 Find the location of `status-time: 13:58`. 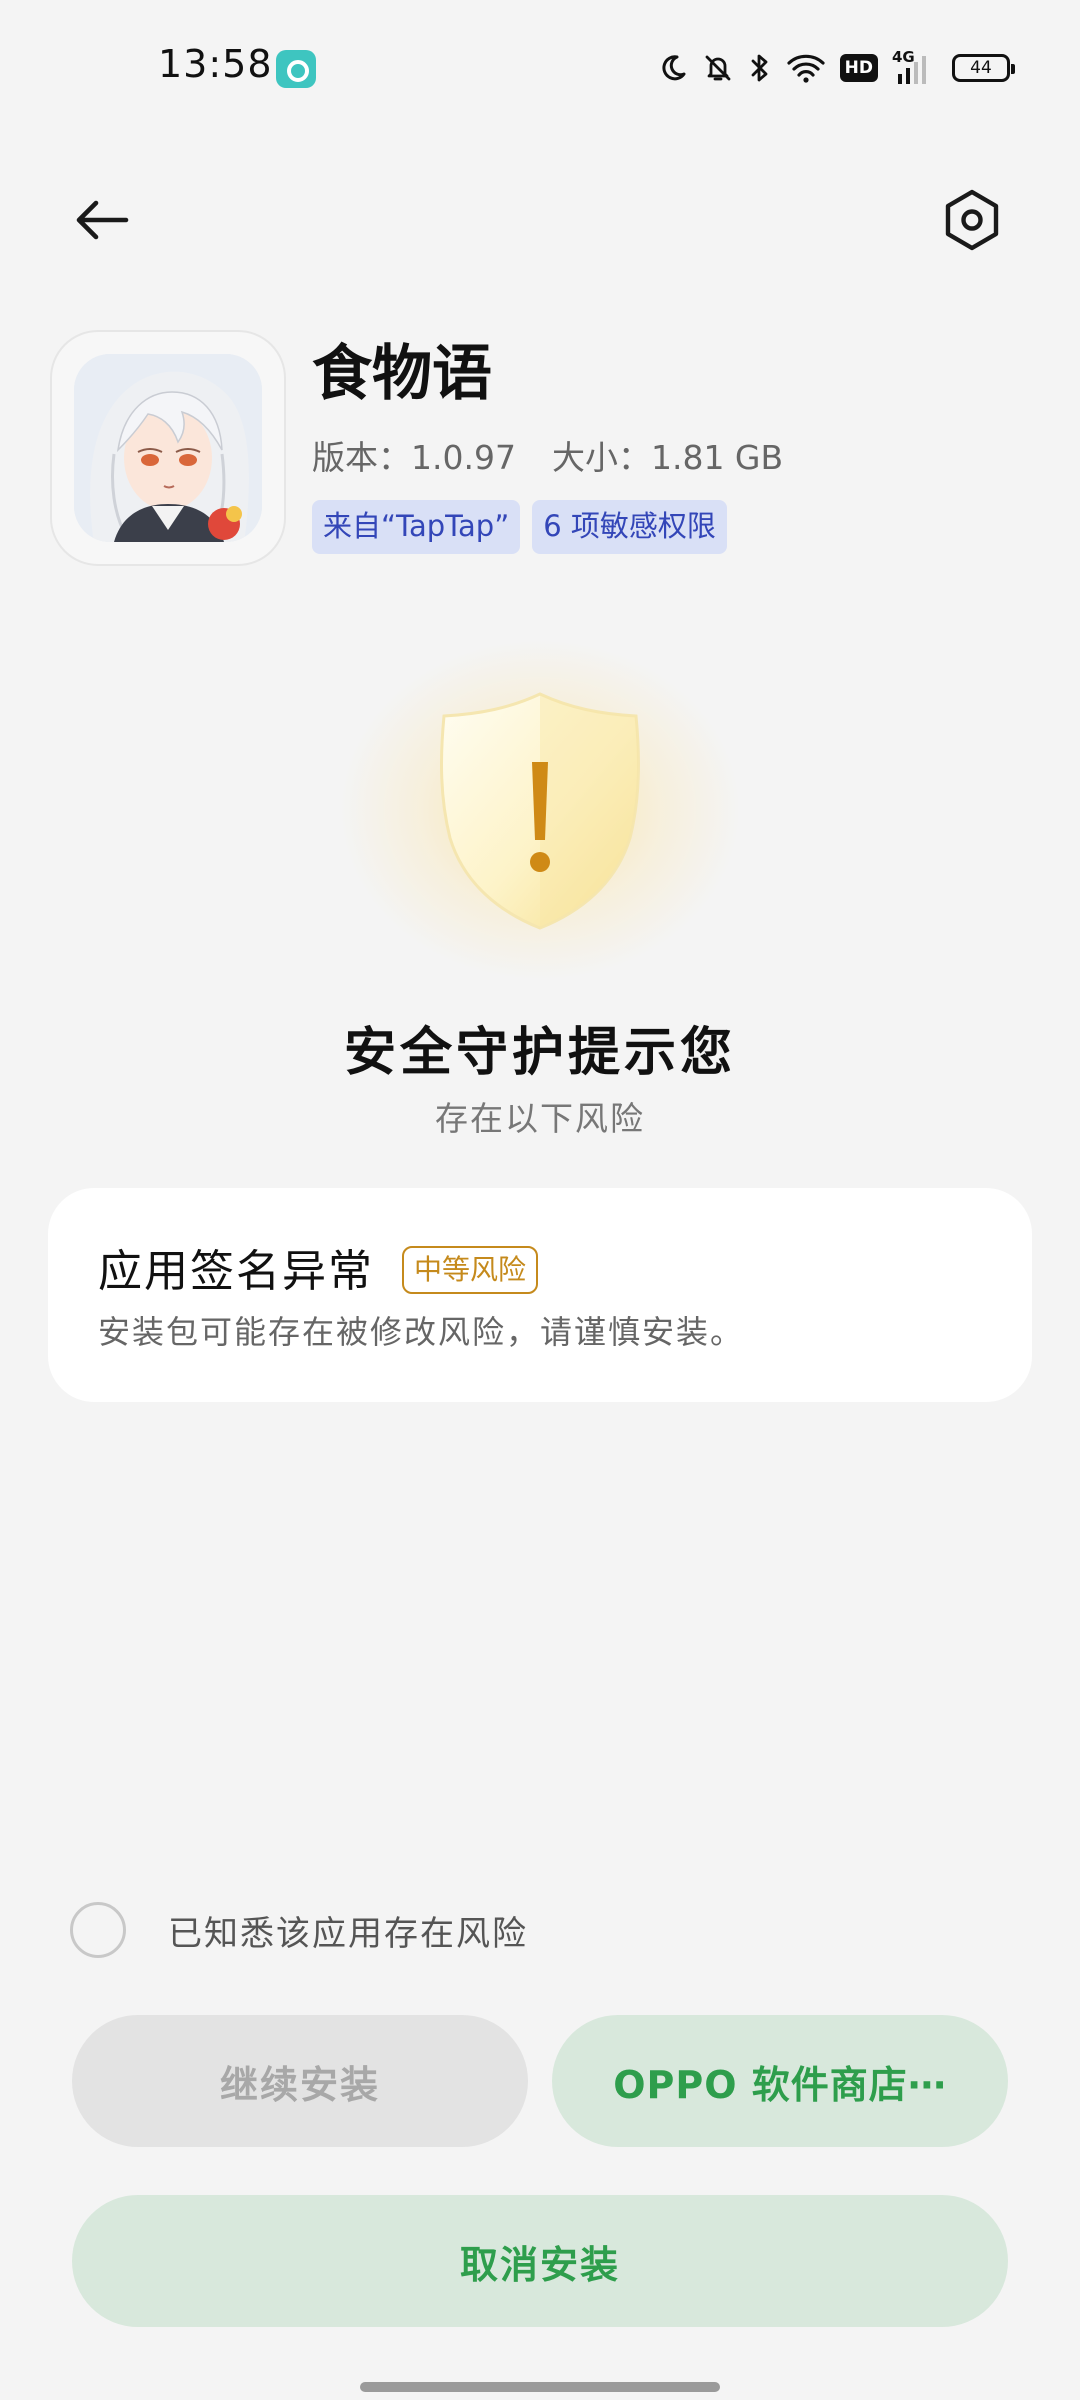

status-time: 13:58 is located at coordinates (215, 64).